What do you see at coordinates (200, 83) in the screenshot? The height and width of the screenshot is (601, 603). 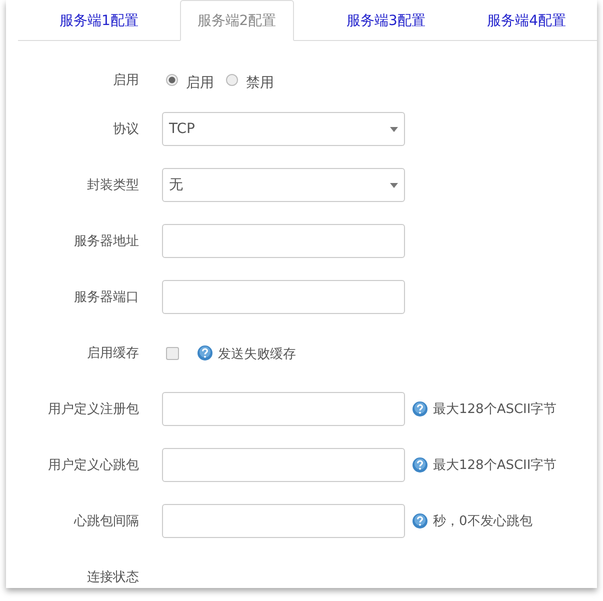 I see `radio-label: 启用` at bounding box center [200, 83].